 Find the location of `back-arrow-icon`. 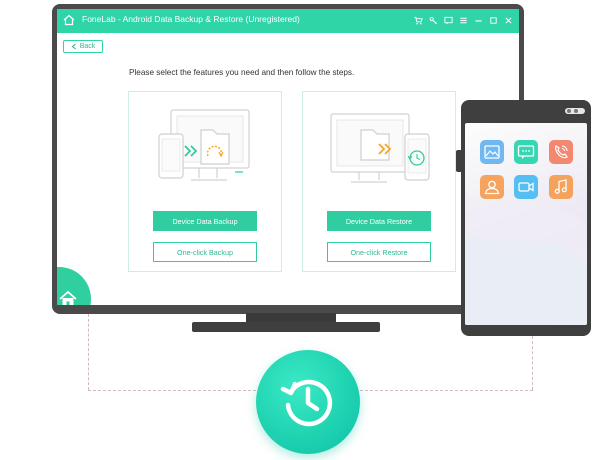

back-arrow-icon is located at coordinates (73, 46).